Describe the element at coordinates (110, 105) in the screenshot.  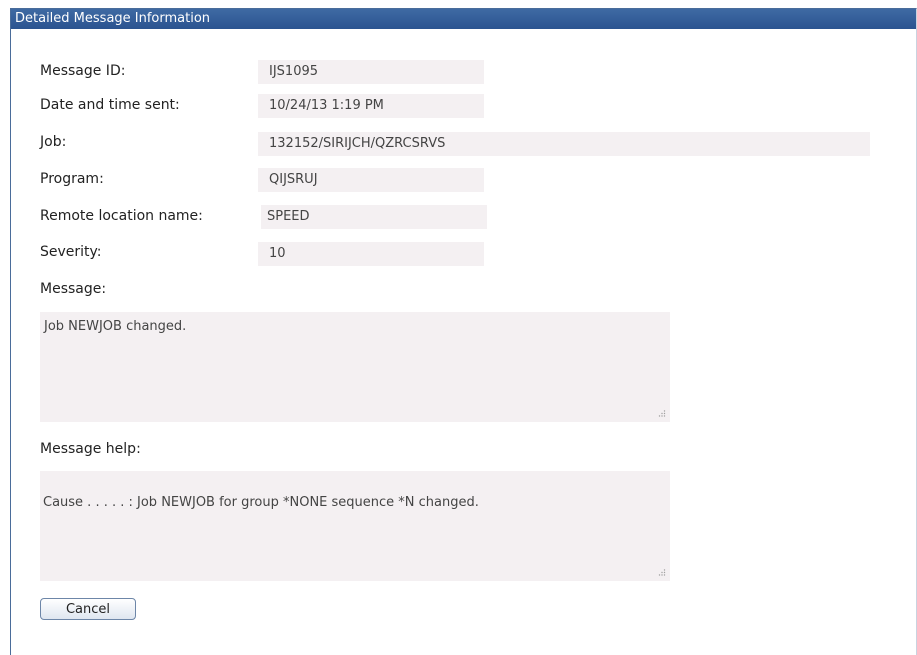
I see `date-sent-label: Date and time sent:` at that location.